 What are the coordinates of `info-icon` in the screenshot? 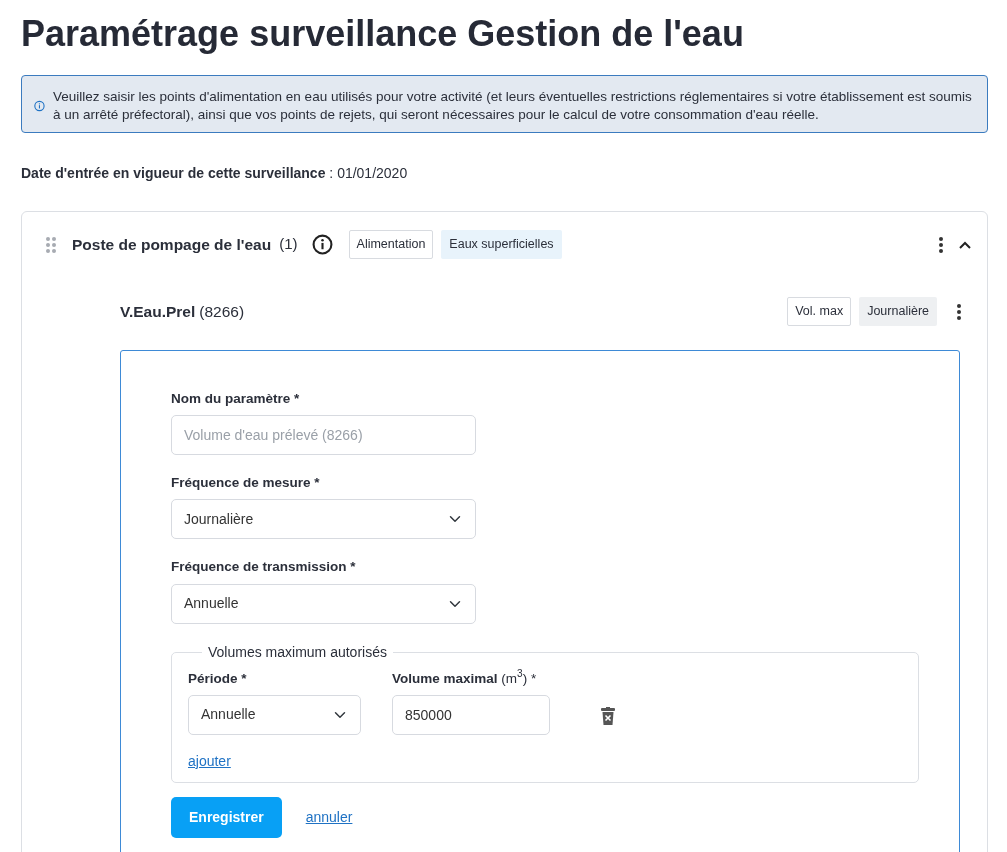 It's located at (322, 245).